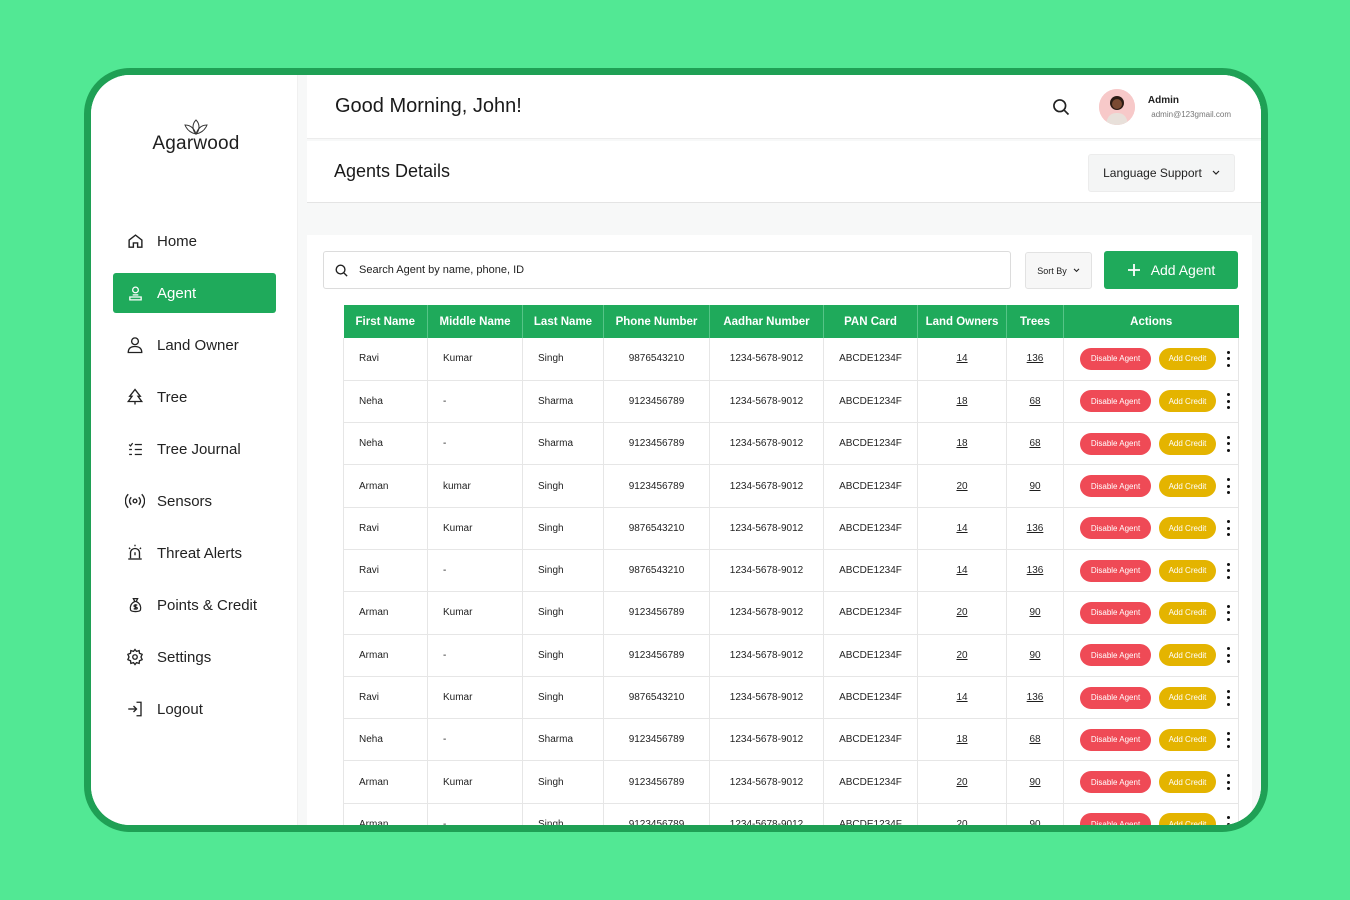  I want to click on column-header: Last Name, so click(563, 321).